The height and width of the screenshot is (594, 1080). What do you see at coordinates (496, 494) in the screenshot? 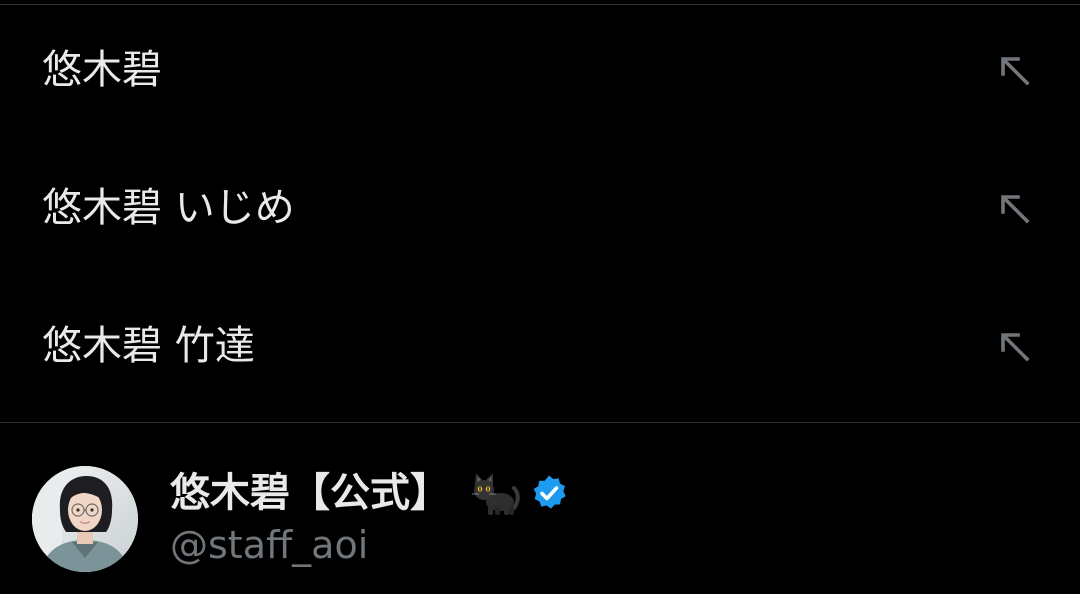
I see `black-cat-emoji` at bounding box center [496, 494].